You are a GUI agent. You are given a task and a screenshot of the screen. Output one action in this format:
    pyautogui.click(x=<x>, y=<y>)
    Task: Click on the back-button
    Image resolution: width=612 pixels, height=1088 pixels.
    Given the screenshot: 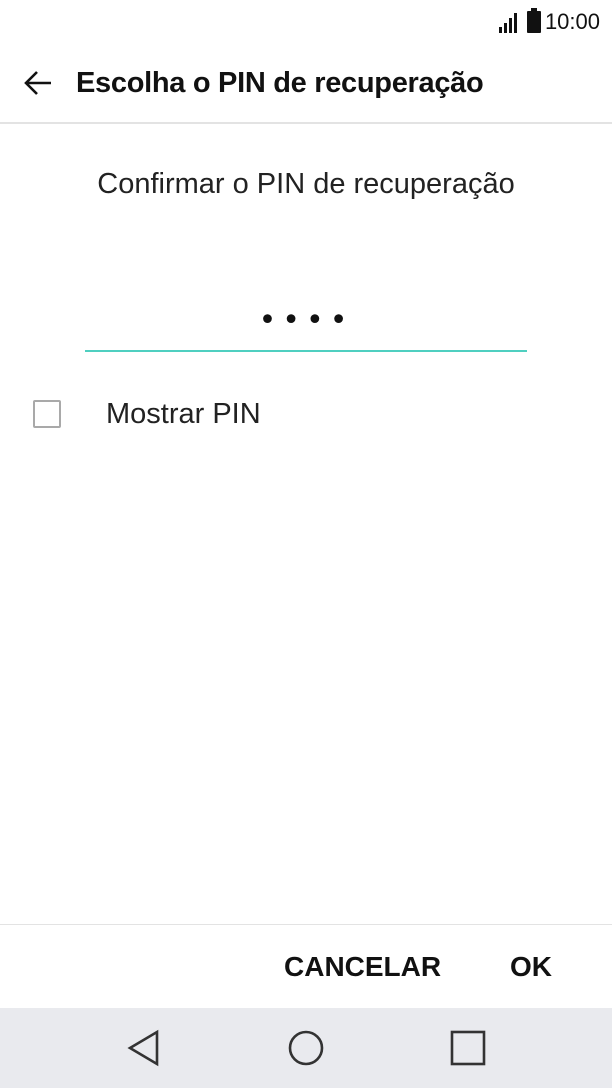 What is the action you would take?
    pyautogui.click(x=38, y=83)
    